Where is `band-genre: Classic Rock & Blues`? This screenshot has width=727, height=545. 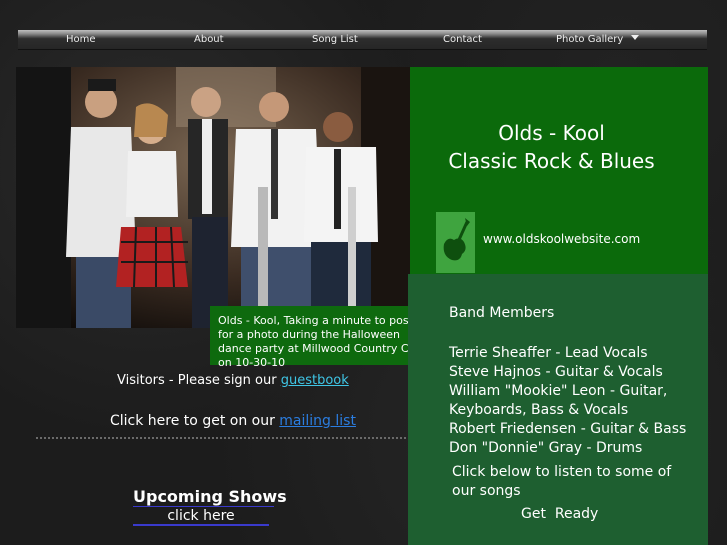 band-genre: Classic Rock & Blues is located at coordinates (551, 161).